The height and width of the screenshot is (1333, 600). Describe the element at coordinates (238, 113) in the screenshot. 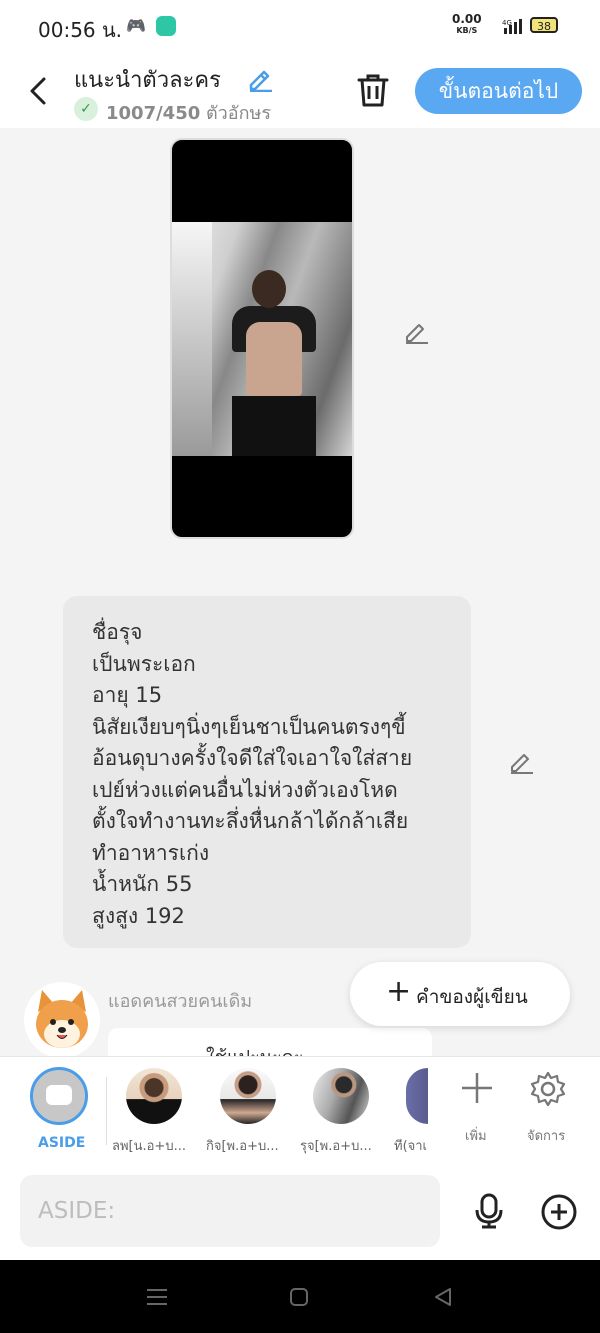

I see `char-count-unit: ตัวอักษร` at that location.